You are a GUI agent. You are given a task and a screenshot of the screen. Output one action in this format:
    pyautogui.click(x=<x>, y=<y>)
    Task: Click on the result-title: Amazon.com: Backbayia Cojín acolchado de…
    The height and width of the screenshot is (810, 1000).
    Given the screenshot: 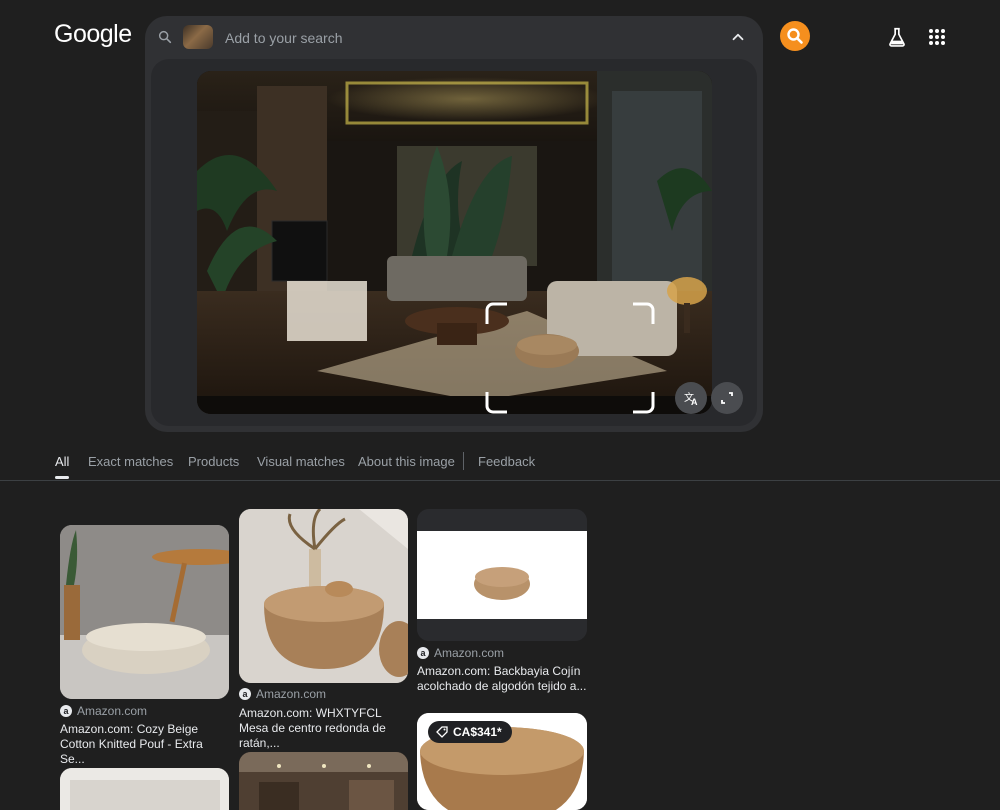 What is the action you would take?
    pyautogui.click(x=503, y=679)
    